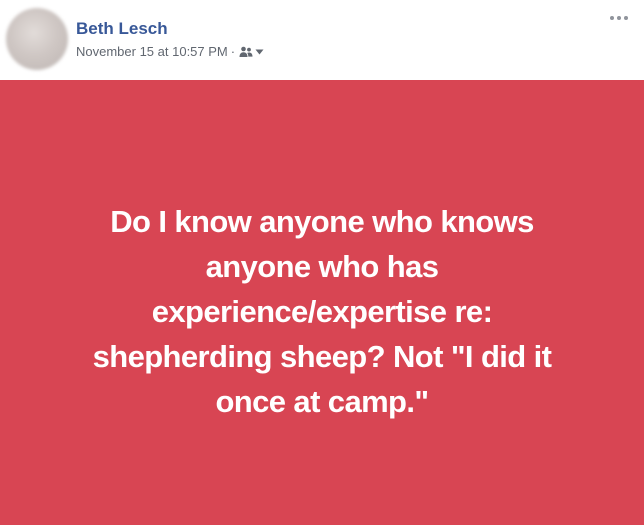 This screenshot has height=525, width=644. What do you see at coordinates (152, 51) in the screenshot?
I see `post-timestamp: November 15 at 10:57 PM` at bounding box center [152, 51].